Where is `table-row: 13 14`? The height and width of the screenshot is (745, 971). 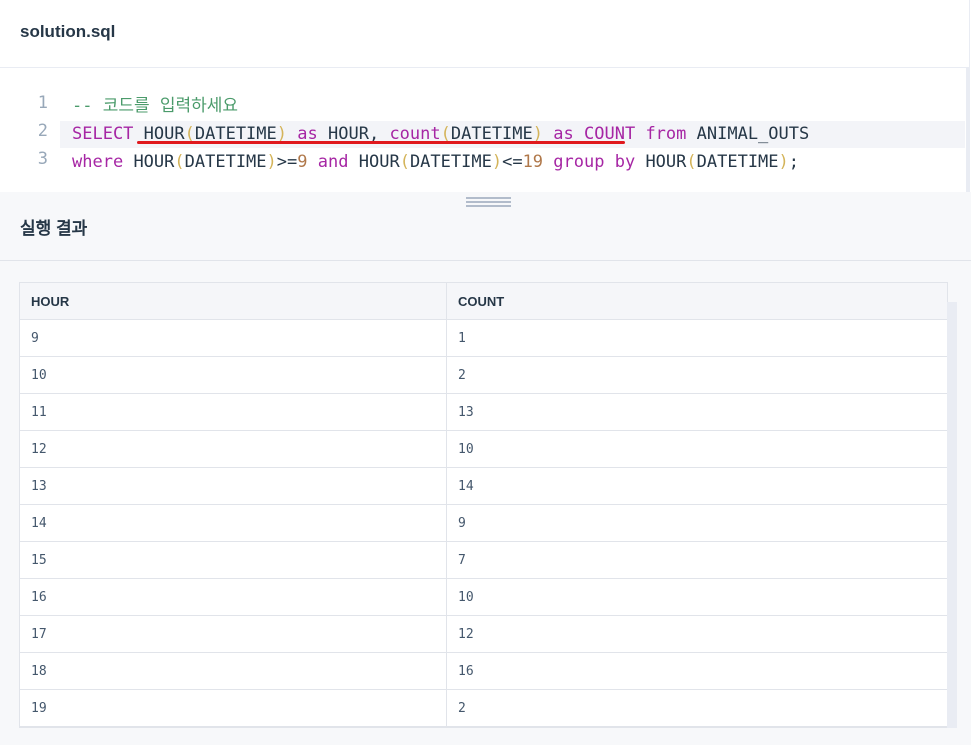 table-row: 13 14 is located at coordinates (483, 486).